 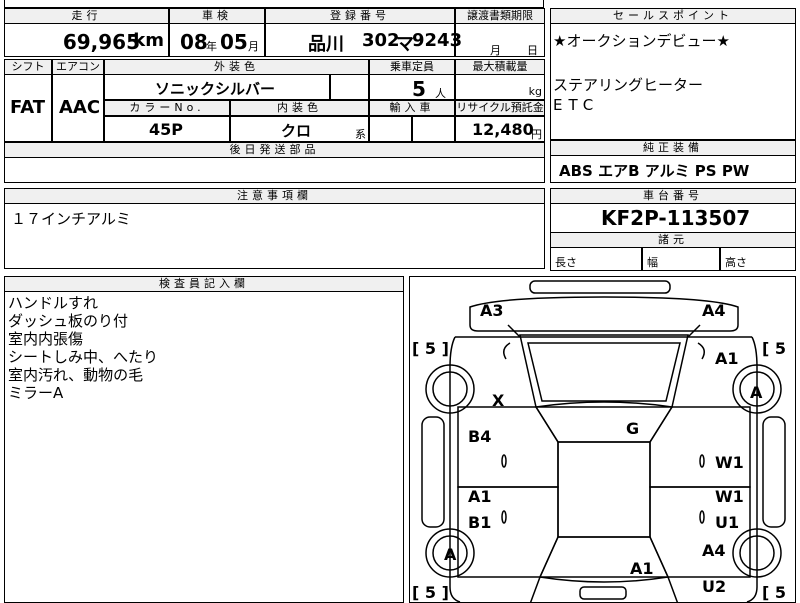 What do you see at coordinates (727, 522) in the screenshot?
I see `damage-mark-u1: U1` at bounding box center [727, 522].